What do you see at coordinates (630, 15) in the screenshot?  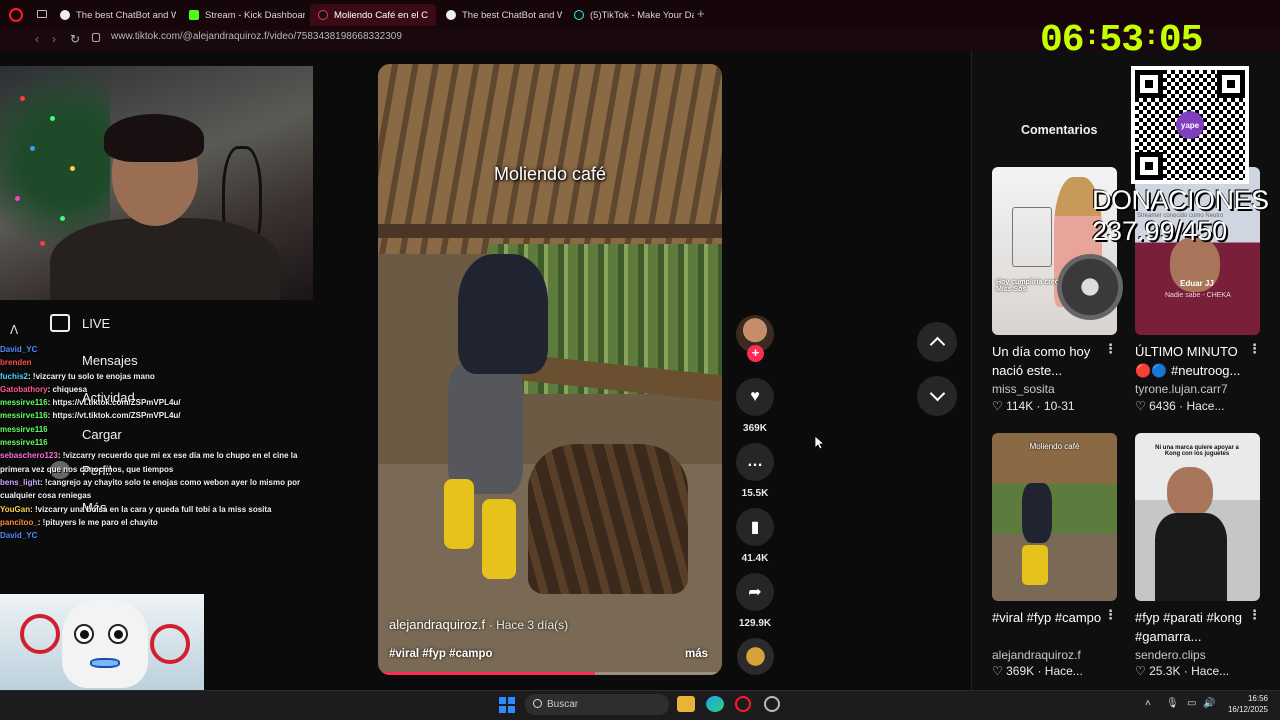 I see `browser-tab: (5)TikTok - Make Your Da` at bounding box center [630, 15].